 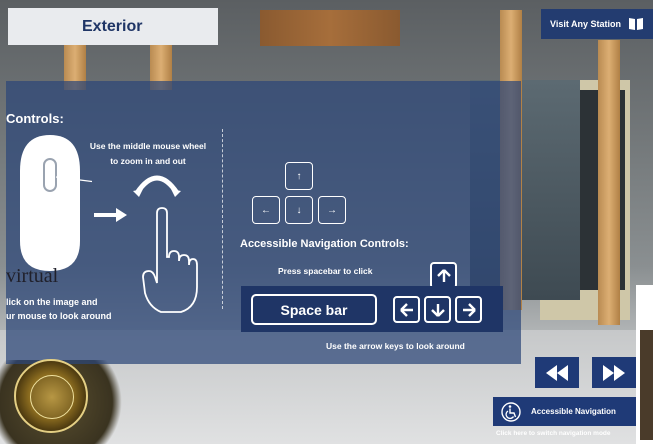 I want to click on arrow-down-icon: ↓, so click(x=299, y=210).